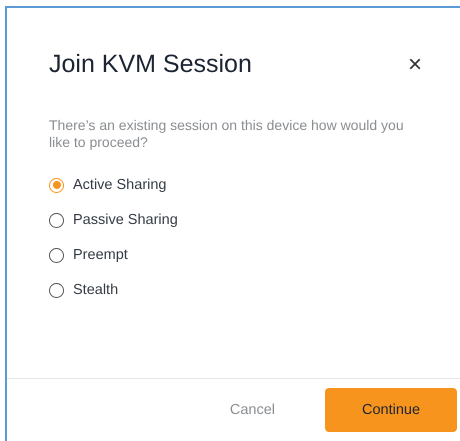 The image size is (460, 441). Describe the element at coordinates (391, 410) in the screenshot. I see `continue-button: Continue` at that location.